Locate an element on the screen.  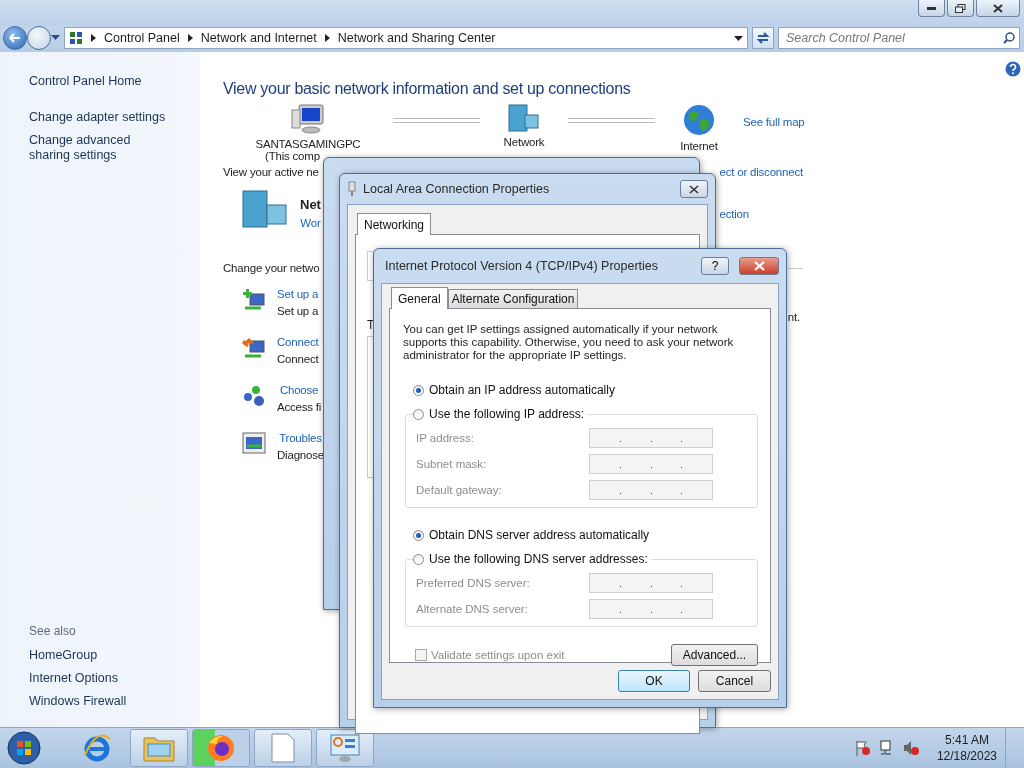
task-description: Access fi is located at coordinates (299, 407).